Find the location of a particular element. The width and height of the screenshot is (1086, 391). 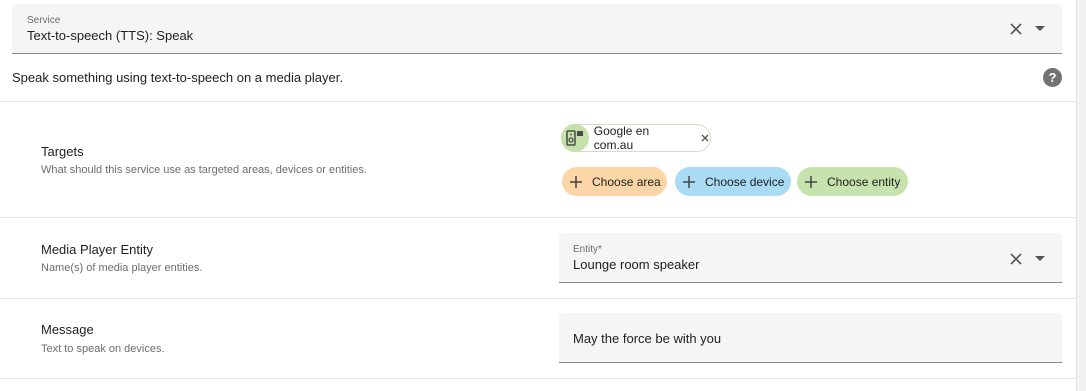

choose-entity-label: Choose entity is located at coordinates (864, 181).